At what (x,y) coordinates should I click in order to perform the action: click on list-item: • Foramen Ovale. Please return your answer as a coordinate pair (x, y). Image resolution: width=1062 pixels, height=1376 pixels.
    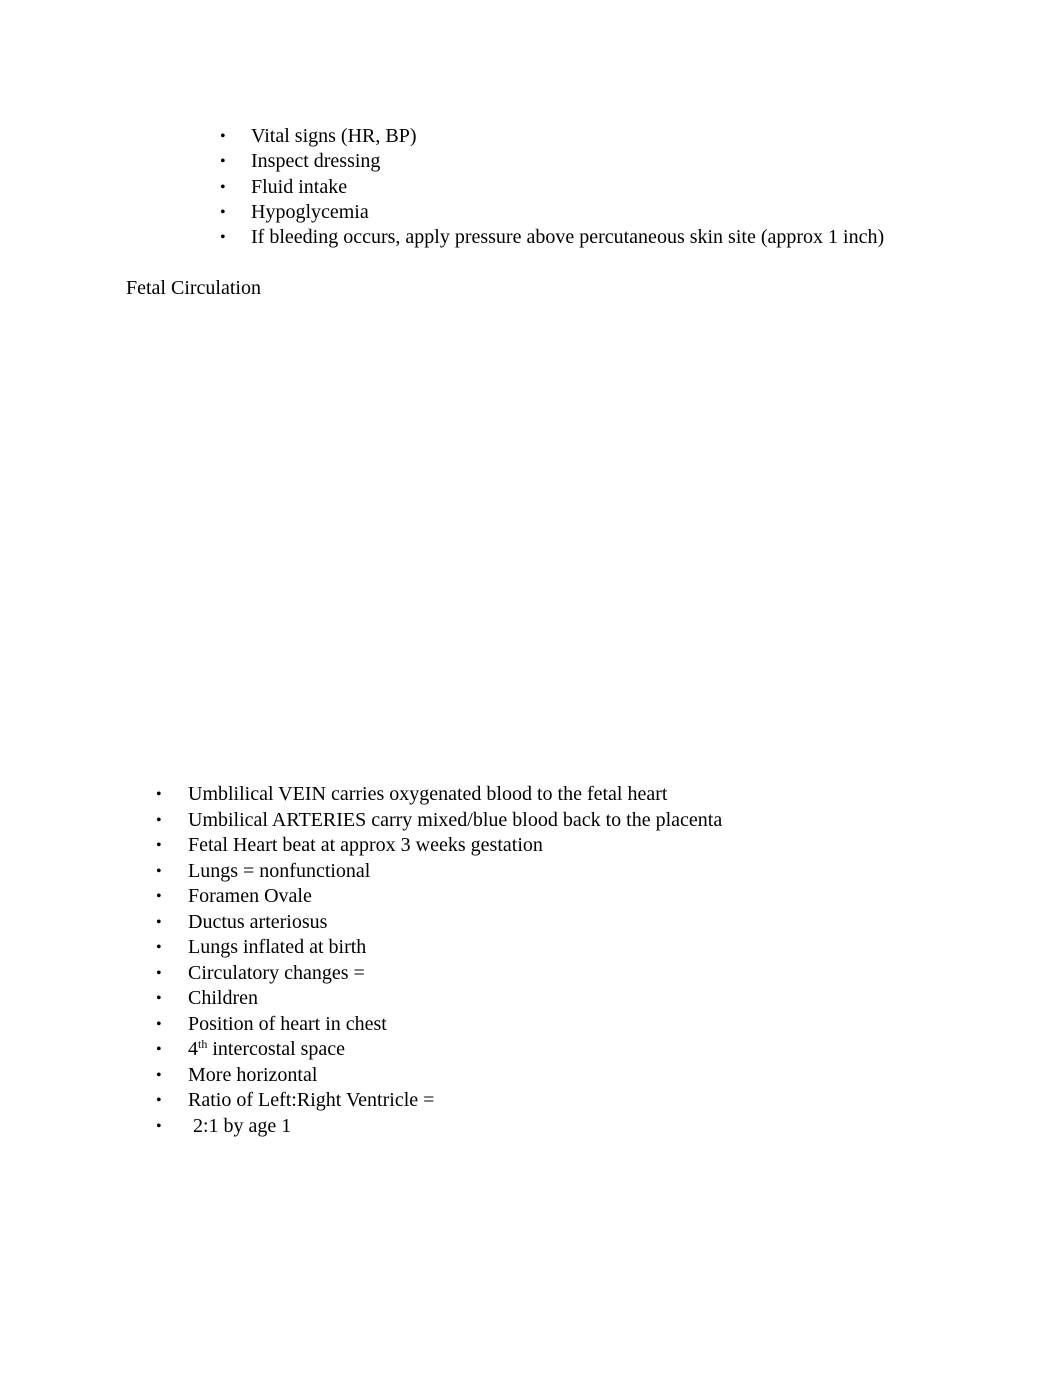
    Looking at the image, I should click on (439, 897).